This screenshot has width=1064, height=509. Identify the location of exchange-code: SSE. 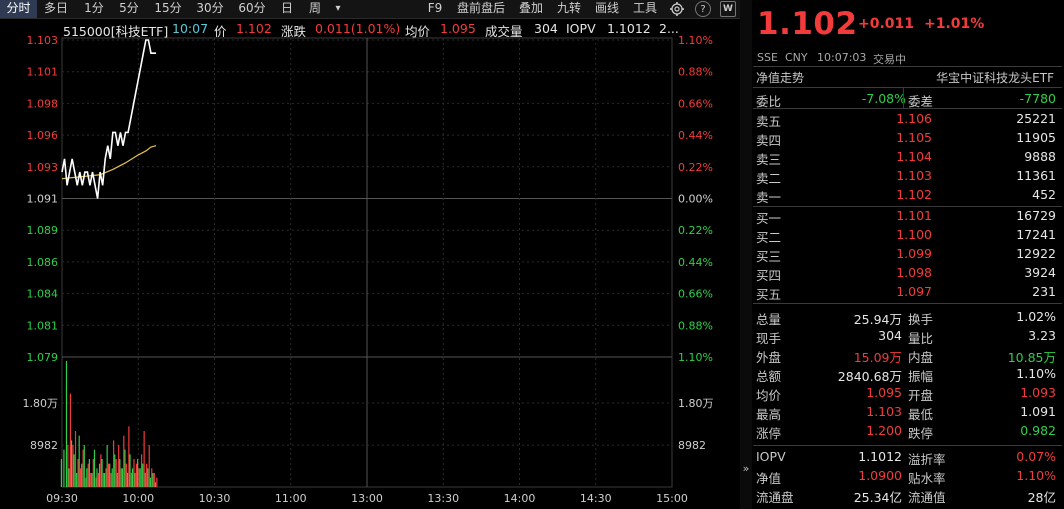
(767, 57).